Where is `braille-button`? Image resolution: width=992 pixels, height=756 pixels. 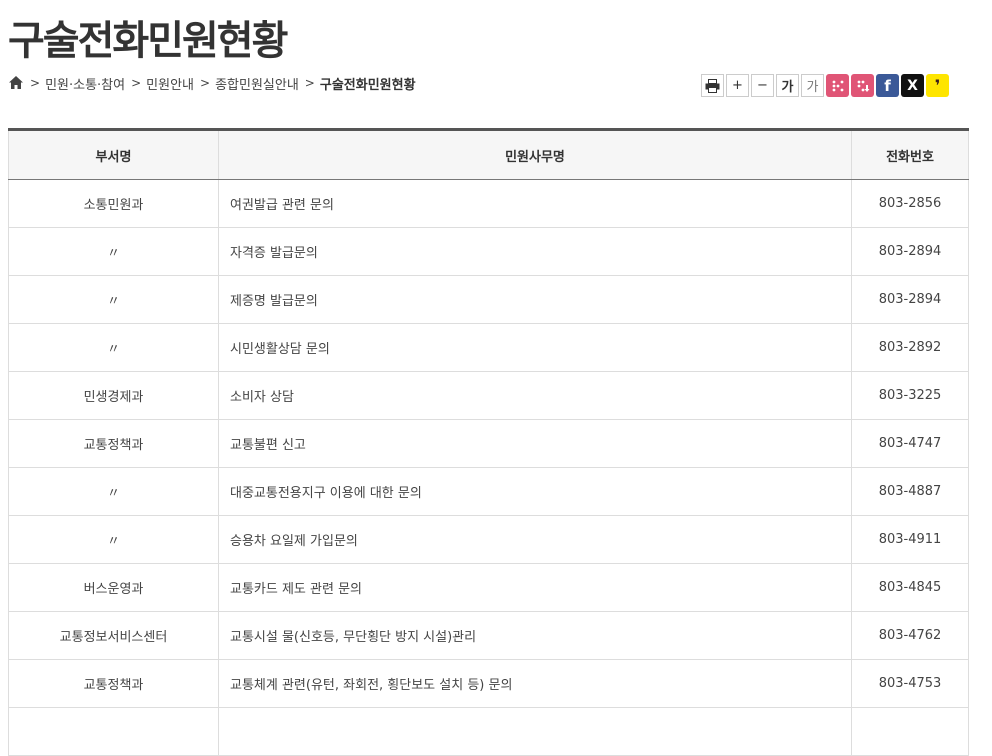 braille-button is located at coordinates (837, 85).